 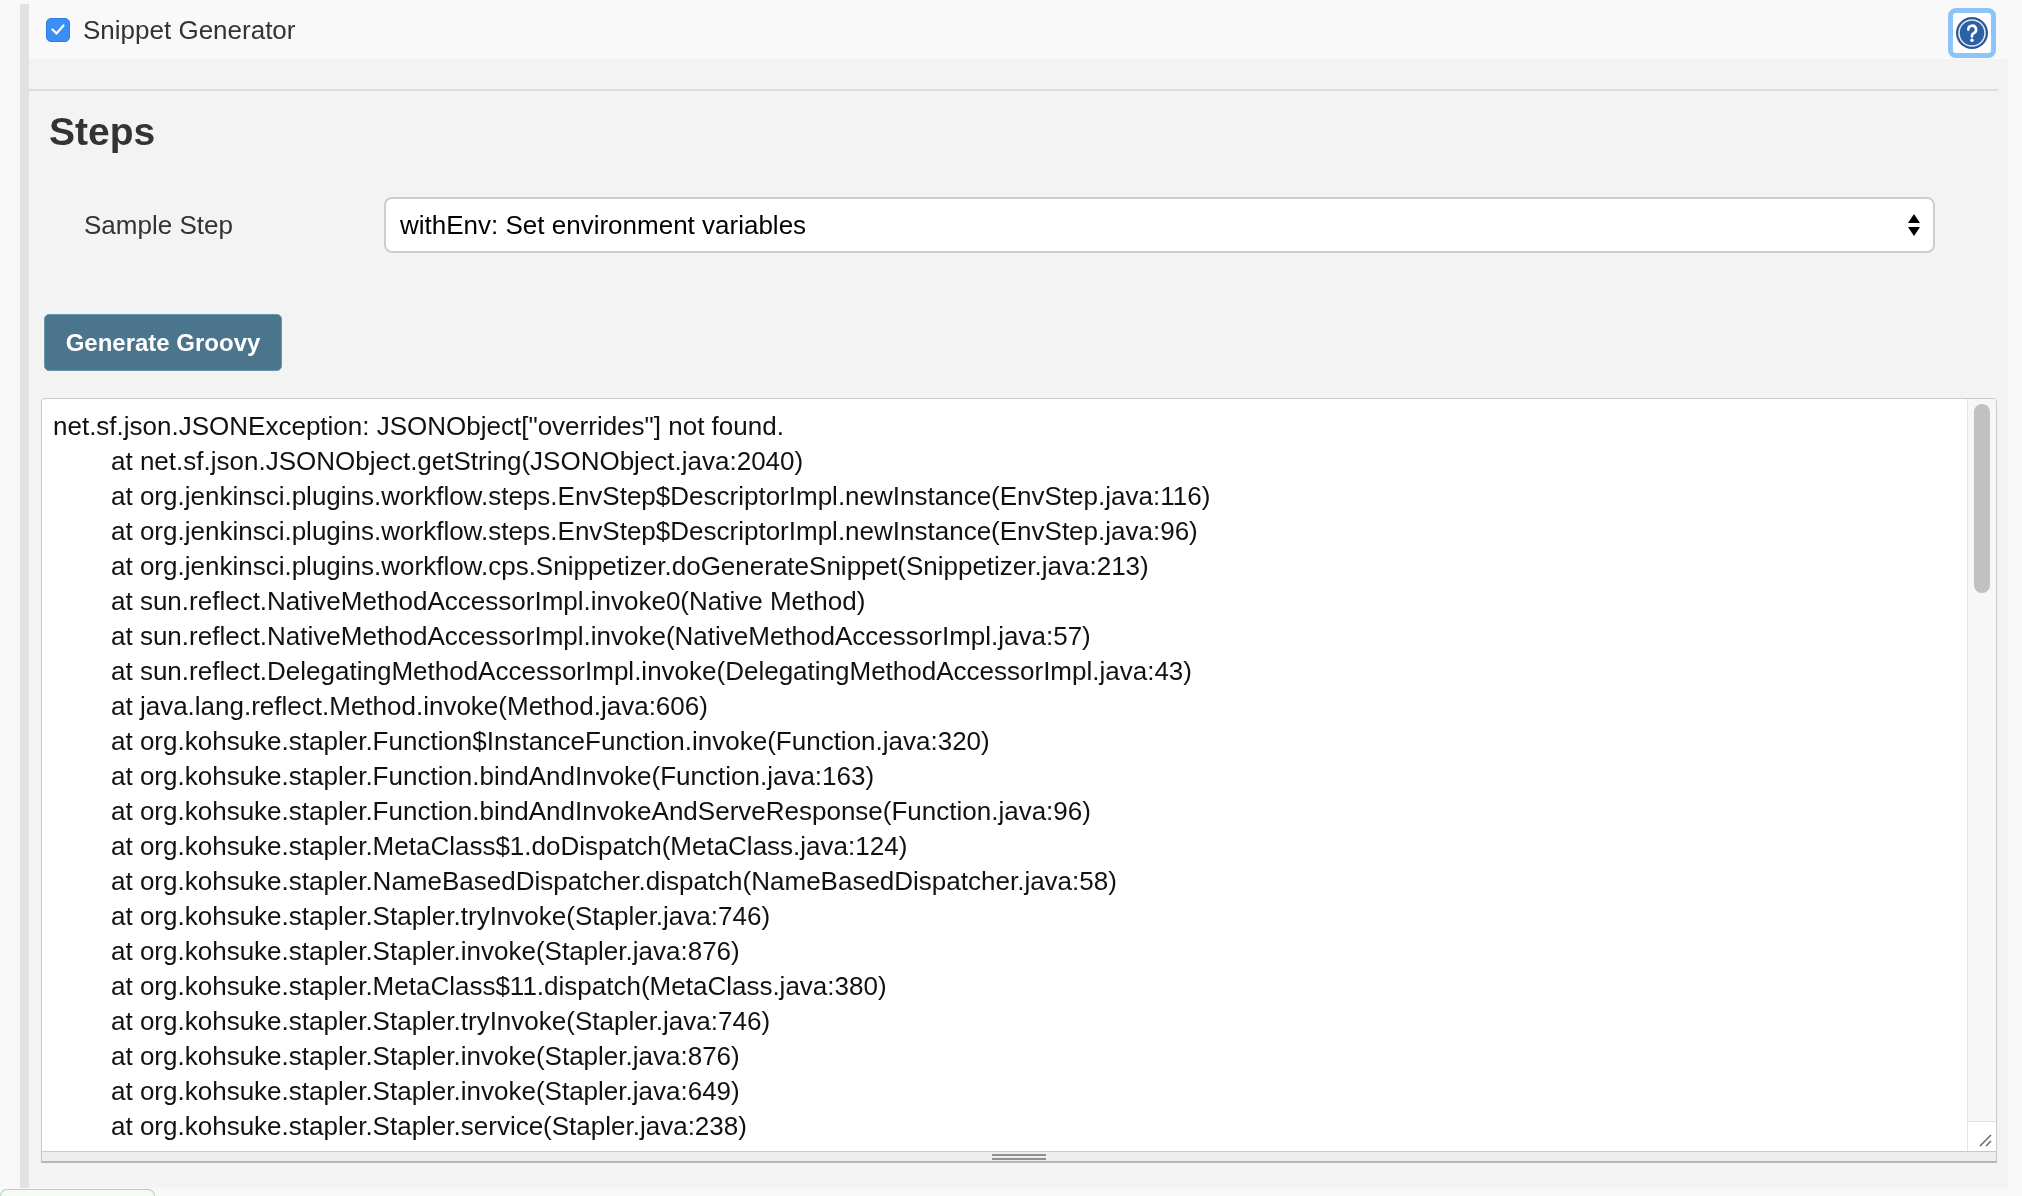 I want to click on sample-step-select: withEnv: Set environment variables, so click(x=1159, y=225).